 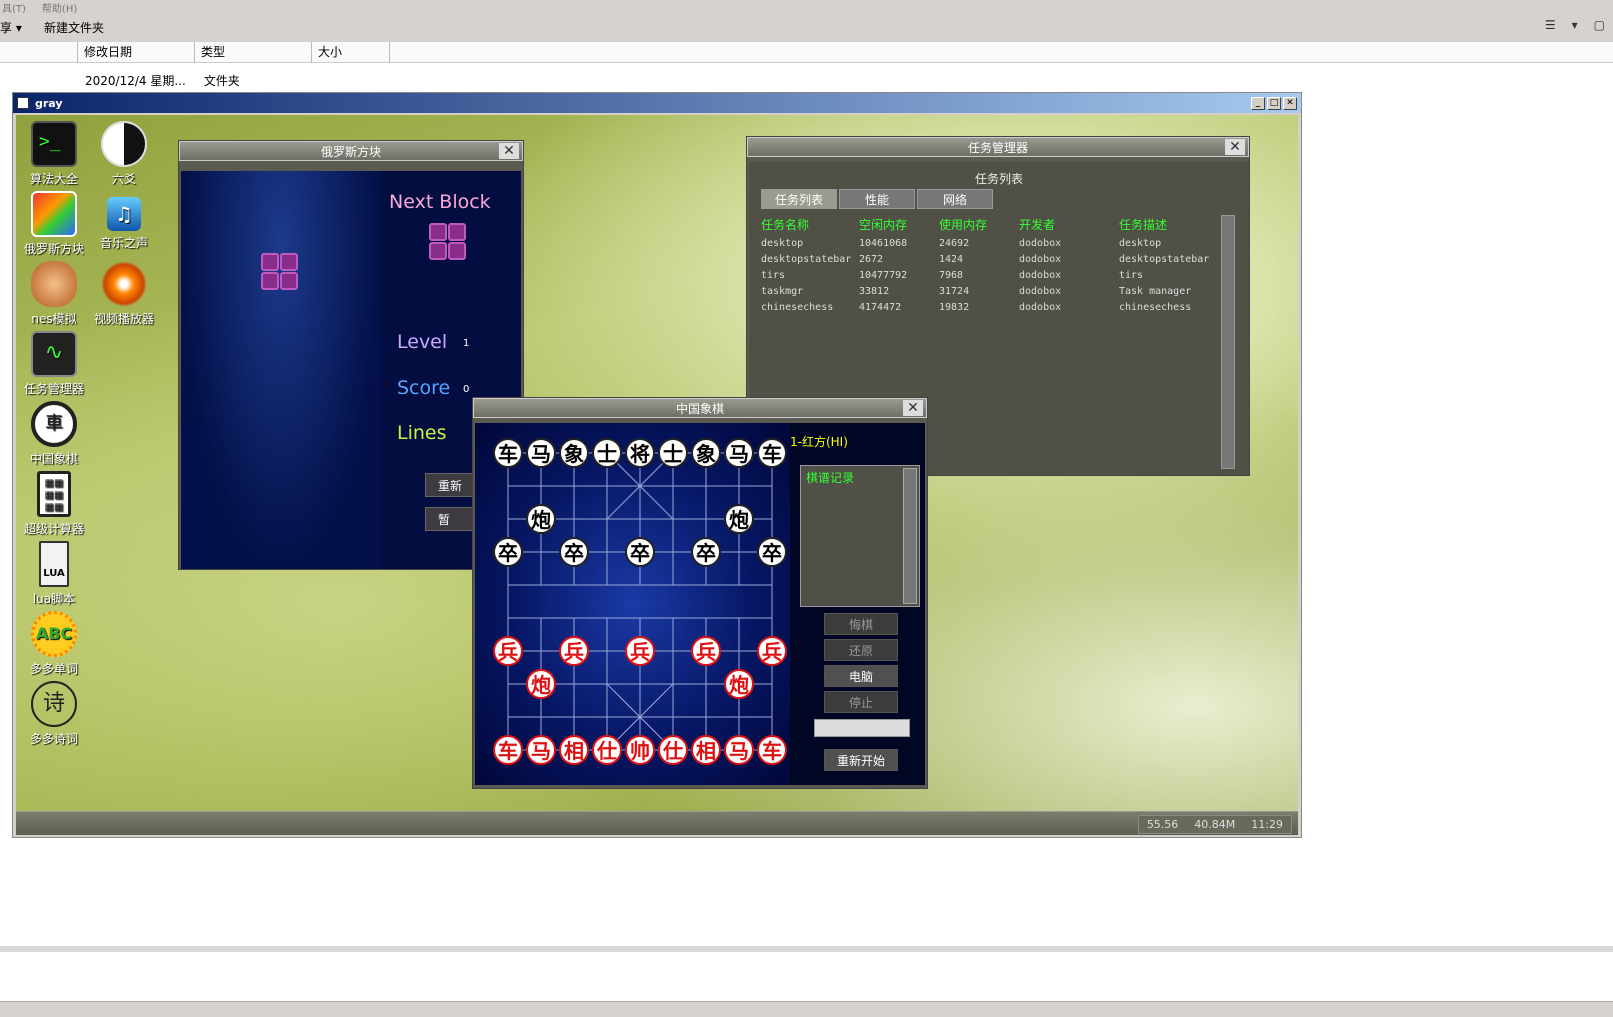 What do you see at coordinates (124, 154) in the screenshot?
I see `desktop-icon-liuyao: 六爻` at bounding box center [124, 154].